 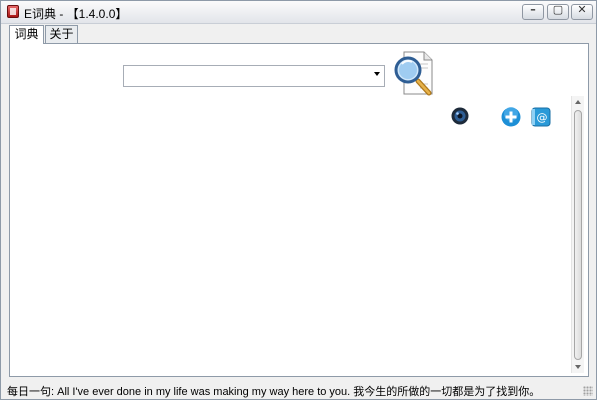 What do you see at coordinates (76, 14) in the screenshot?
I see `window-title: E词典 - 【1.4.0.0】` at bounding box center [76, 14].